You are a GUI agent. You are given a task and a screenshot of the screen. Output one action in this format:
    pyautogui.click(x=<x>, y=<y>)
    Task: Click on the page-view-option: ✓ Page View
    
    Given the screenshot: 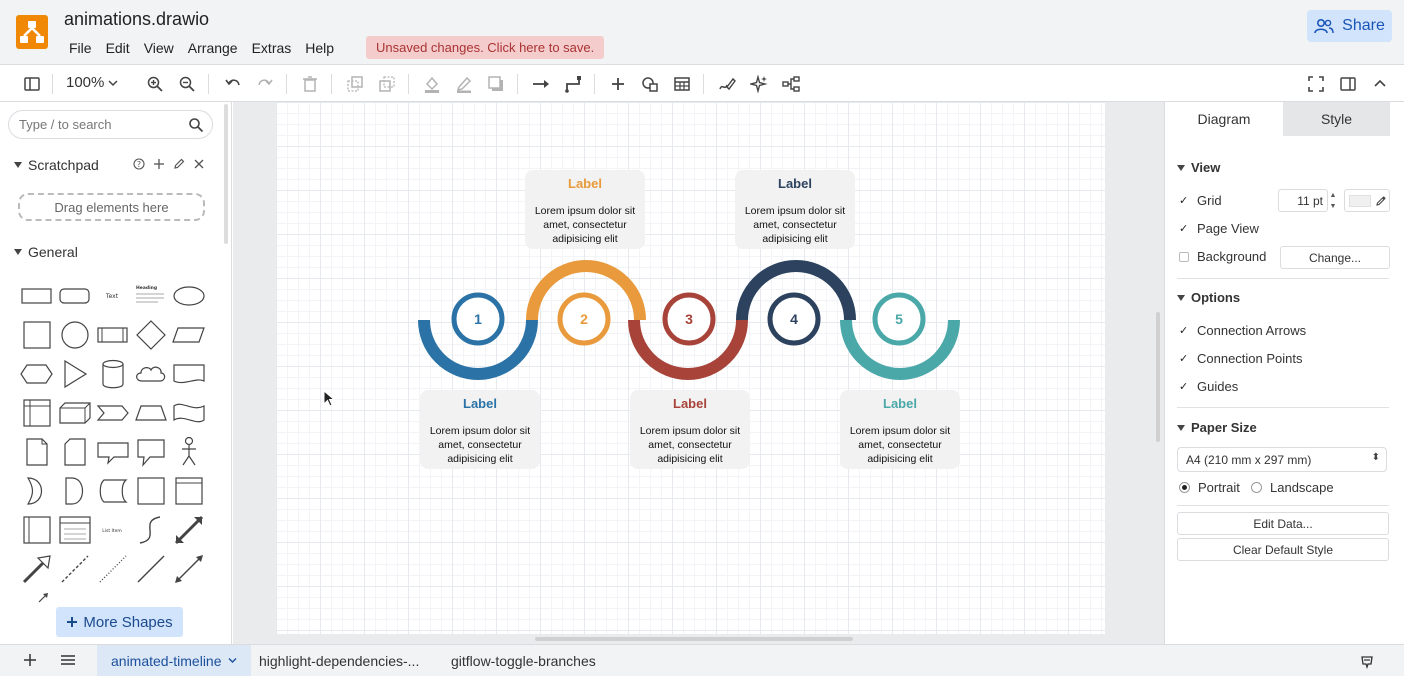 What is the action you would take?
    pyautogui.click(x=1219, y=228)
    